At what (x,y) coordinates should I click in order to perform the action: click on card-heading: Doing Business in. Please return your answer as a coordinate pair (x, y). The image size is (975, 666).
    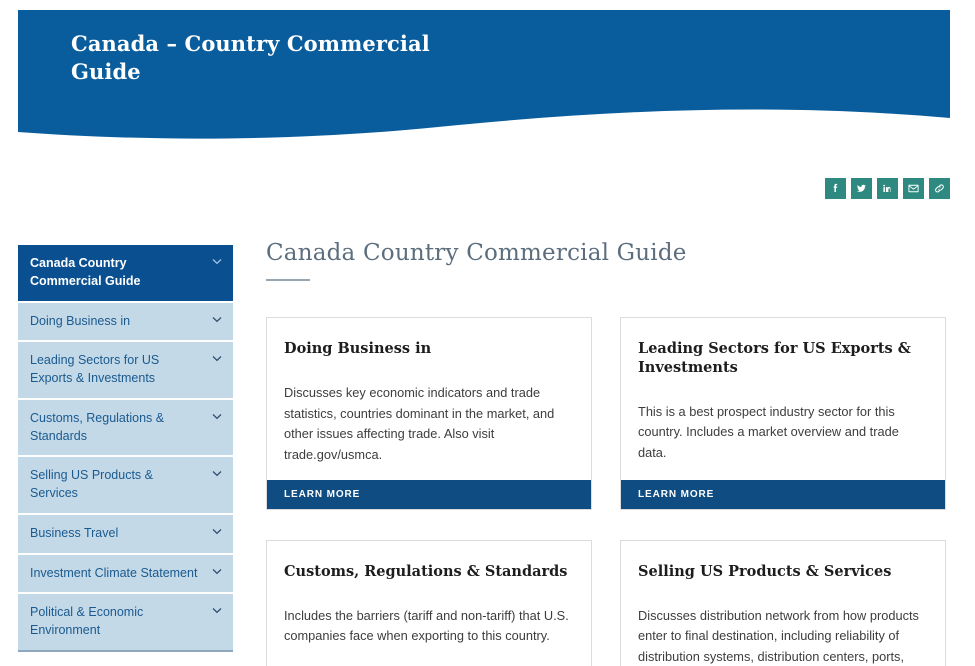
    Looking at the image, I should click on (358, 348).